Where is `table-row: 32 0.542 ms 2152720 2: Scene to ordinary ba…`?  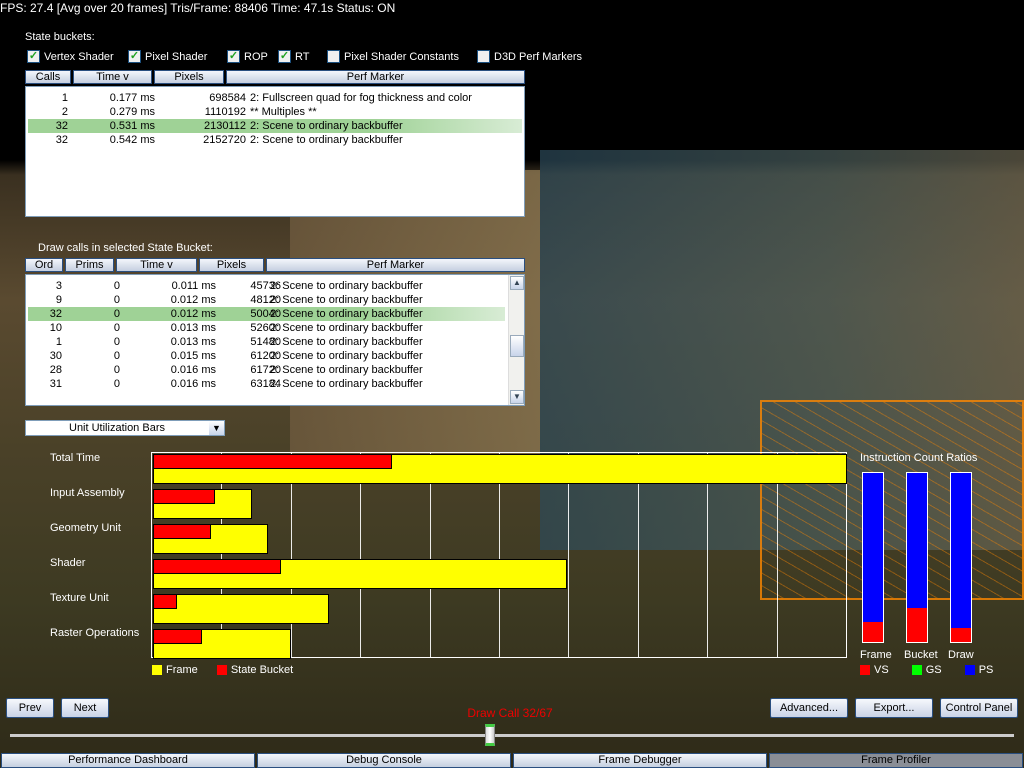 table-row: 32 0.542 ms 2152720 2: Scene to ordinary ba… is located at coordinates (275, 140).